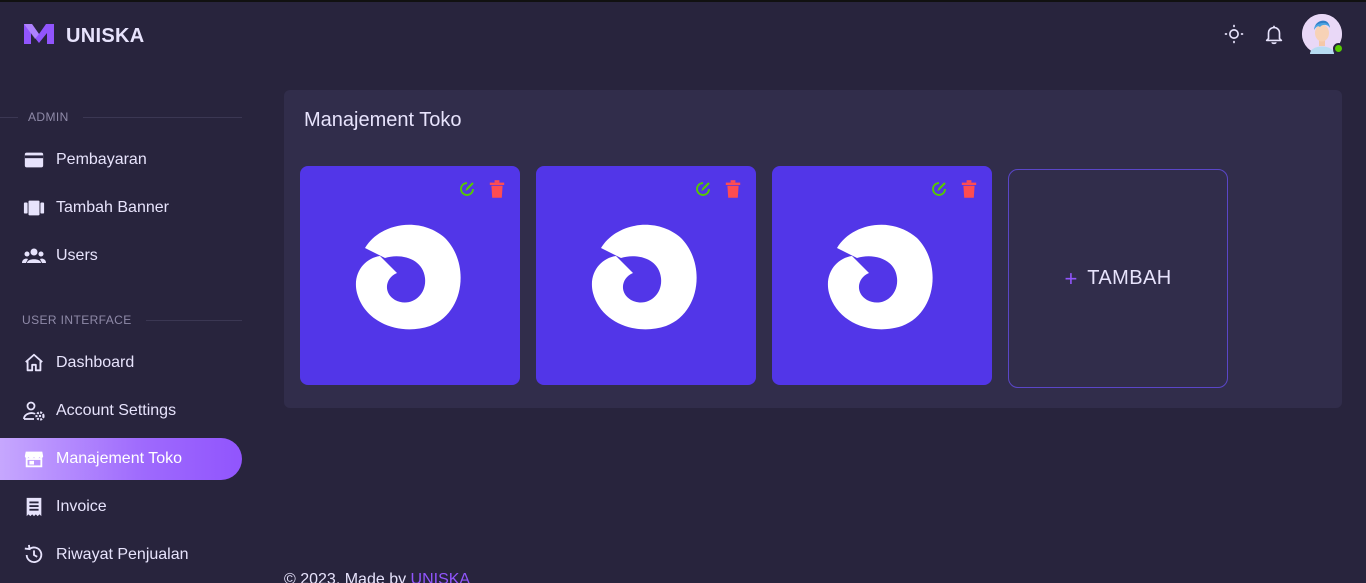  I want to click on sidebar-item-invoice: Invoice, so click(121, 507).